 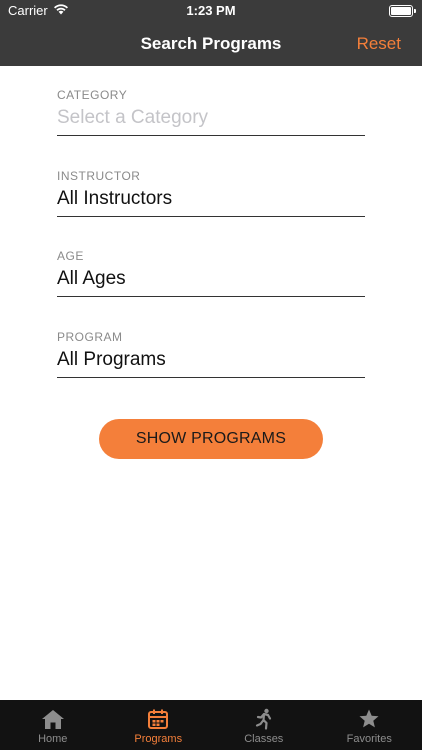 What do you see at coordinates (379, 44) in the screenshot?
I see `reset-button: Reset` at bounding box center [379, 44].